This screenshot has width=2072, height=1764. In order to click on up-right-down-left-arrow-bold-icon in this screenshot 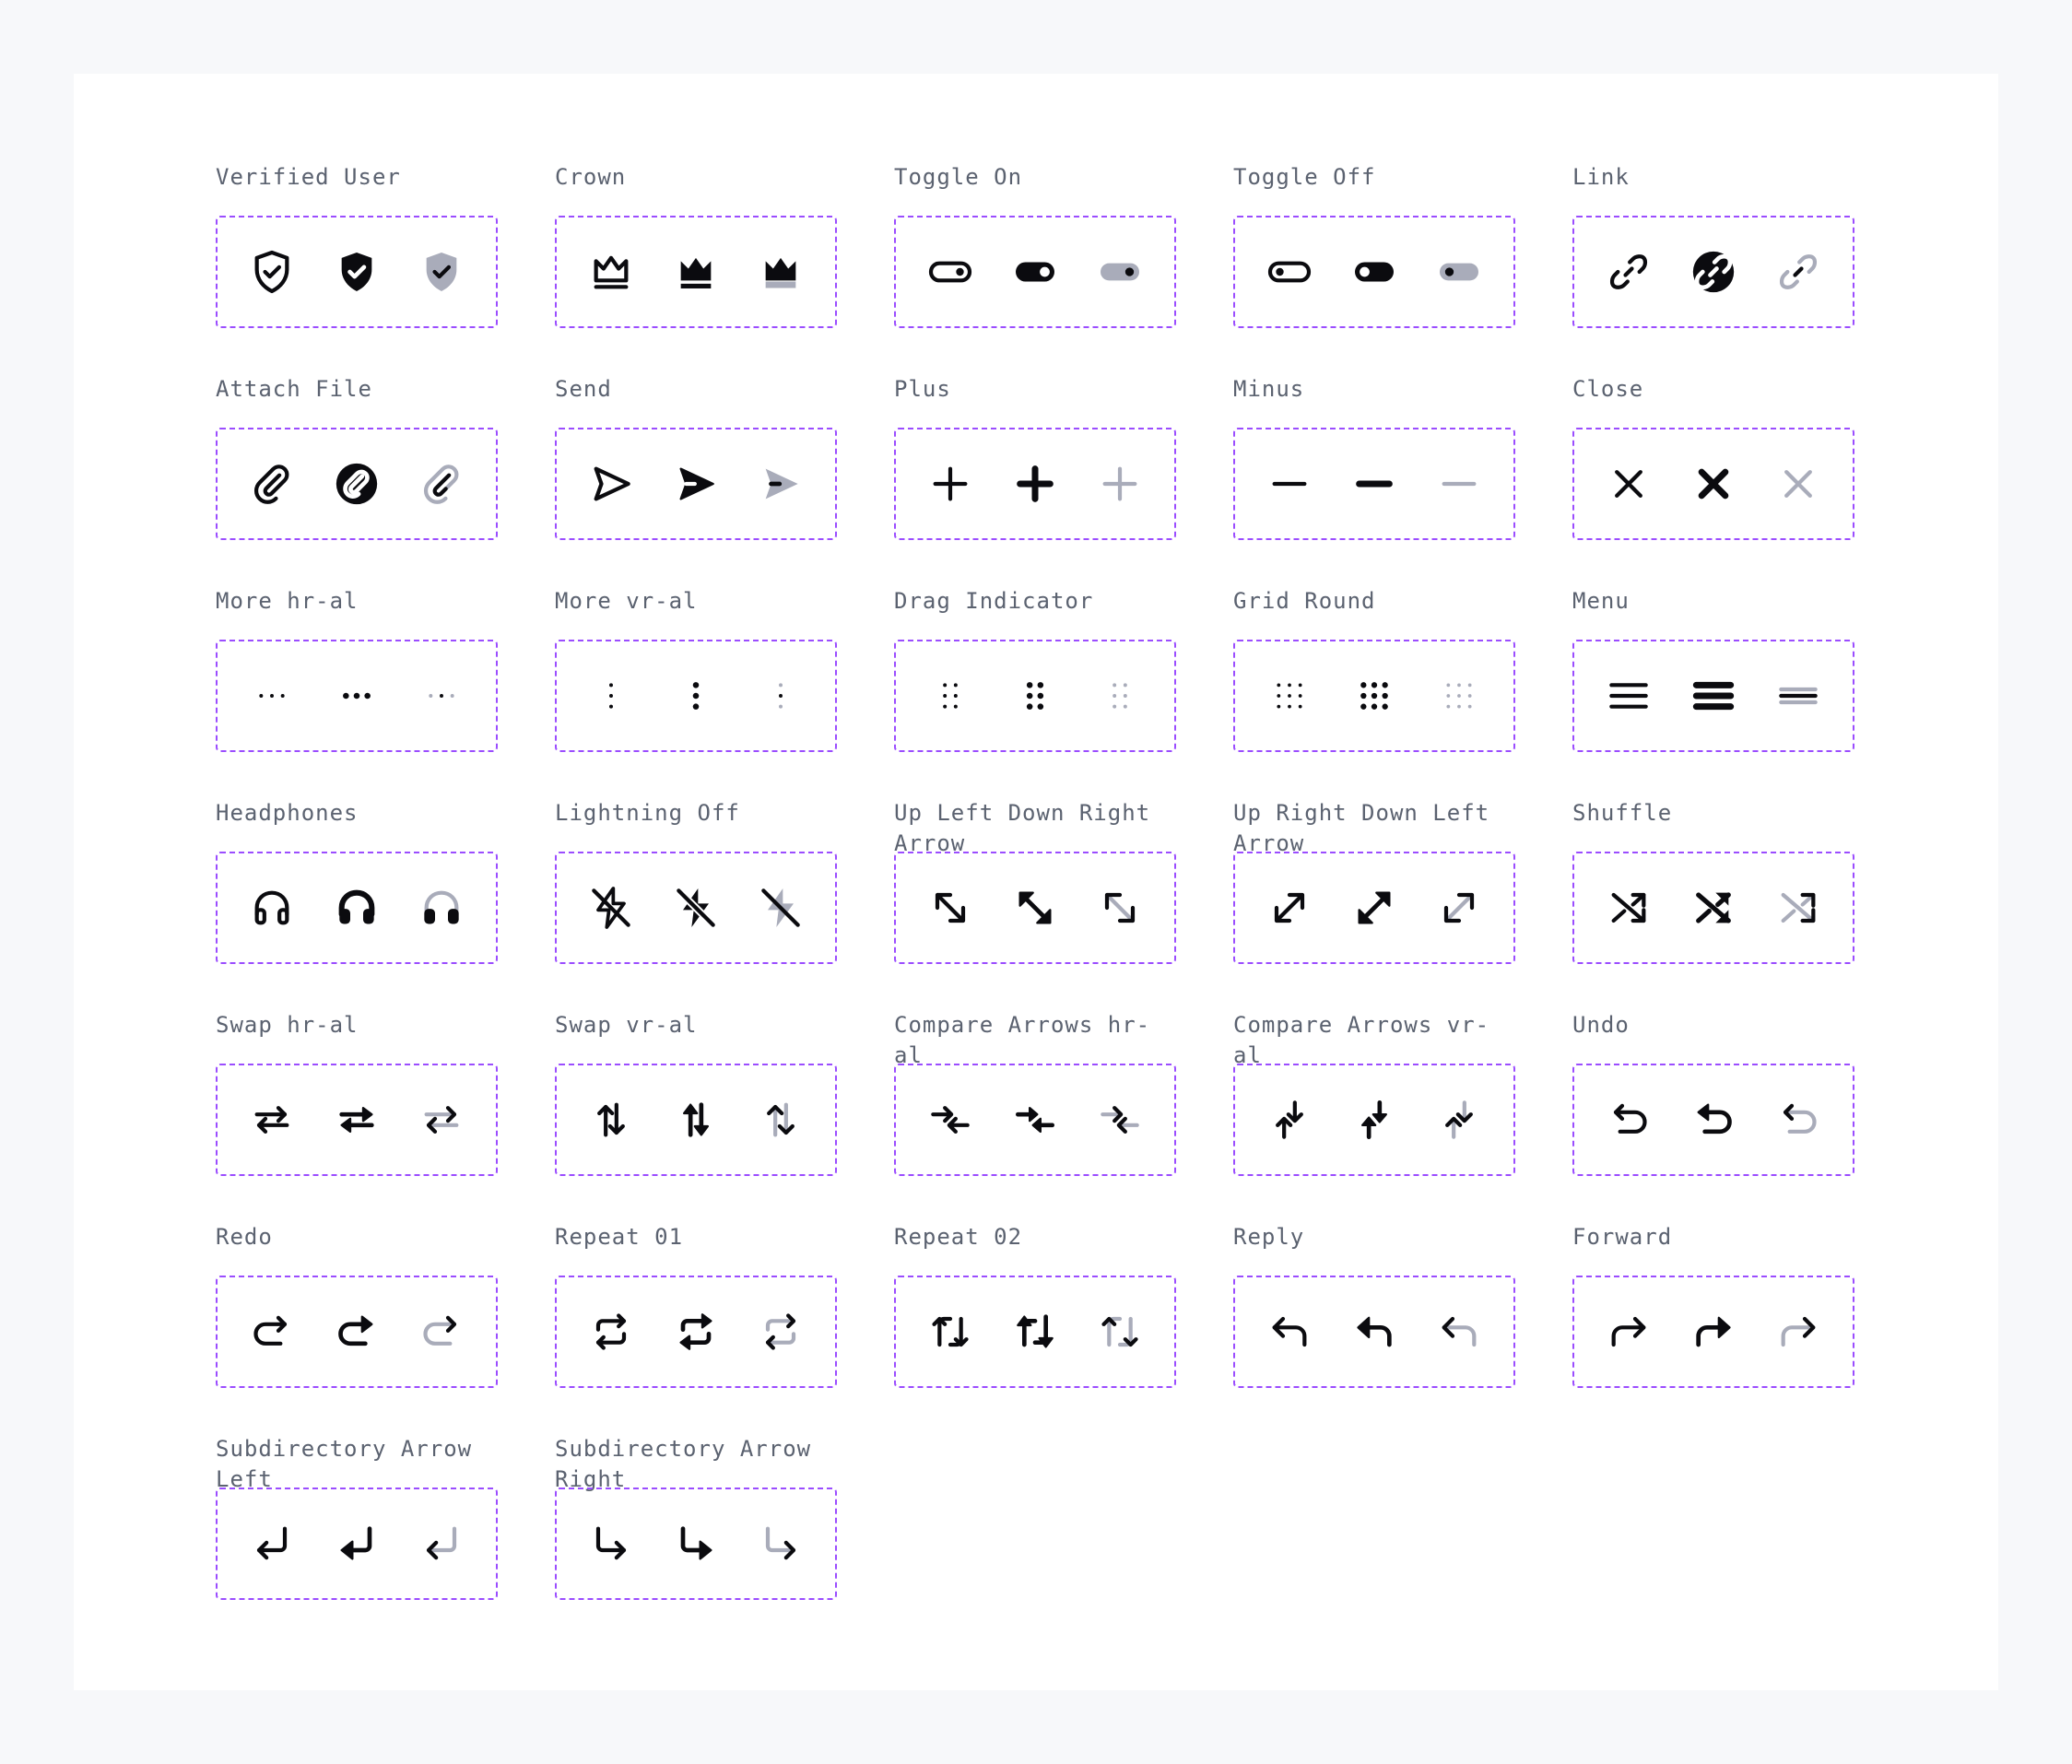, I will do `click(1374, 908)`.